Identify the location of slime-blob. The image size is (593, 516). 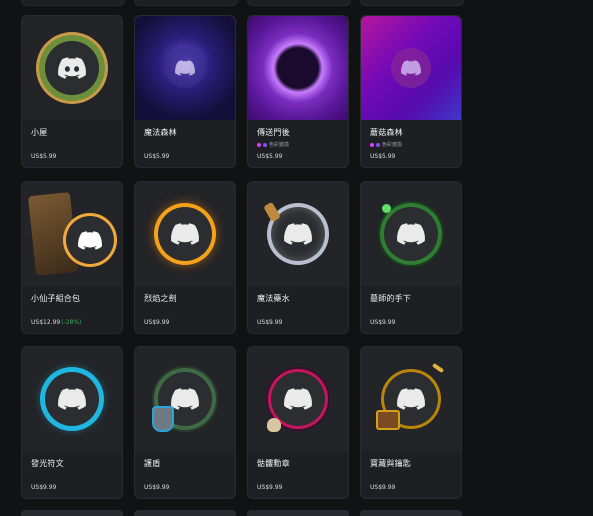
(386, 208).